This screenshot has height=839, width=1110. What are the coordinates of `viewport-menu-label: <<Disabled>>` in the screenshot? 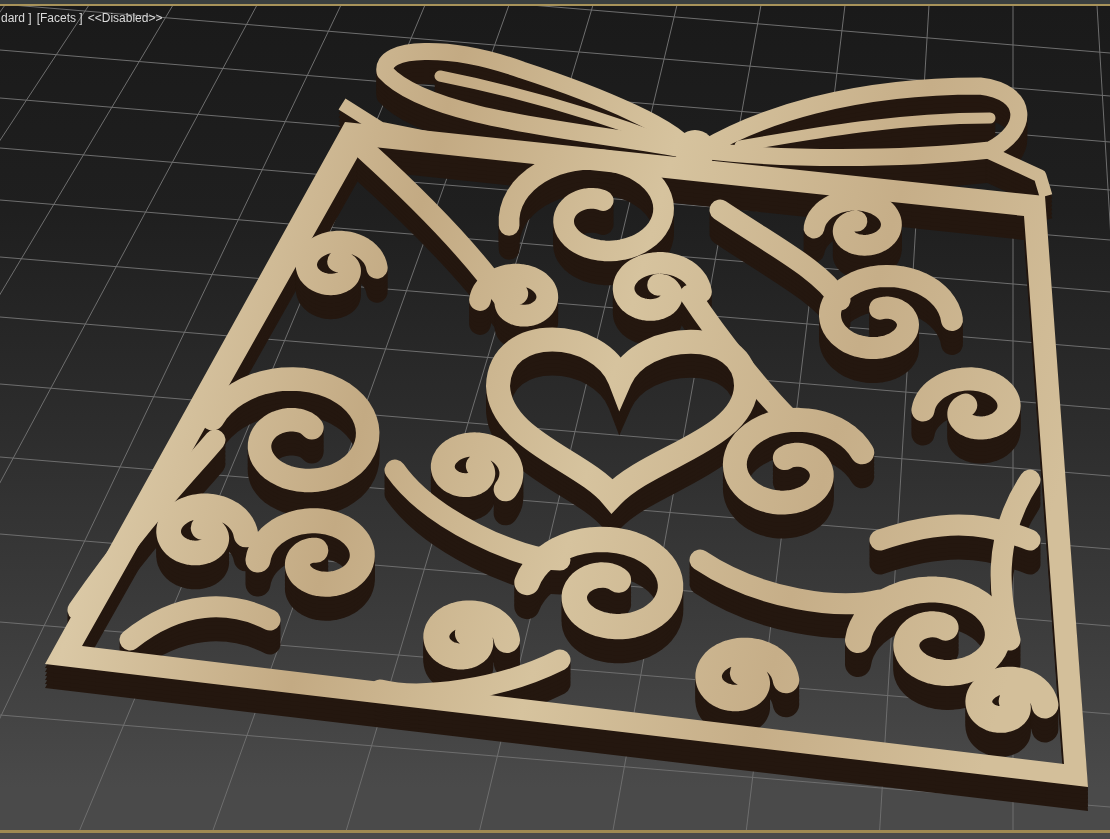 It's located at (125, 18).